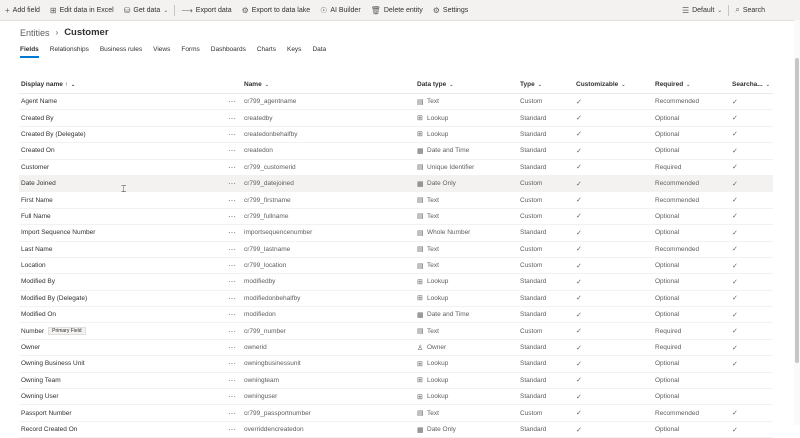  I want to click on display-name-text: Modified On, so click(39, 315).